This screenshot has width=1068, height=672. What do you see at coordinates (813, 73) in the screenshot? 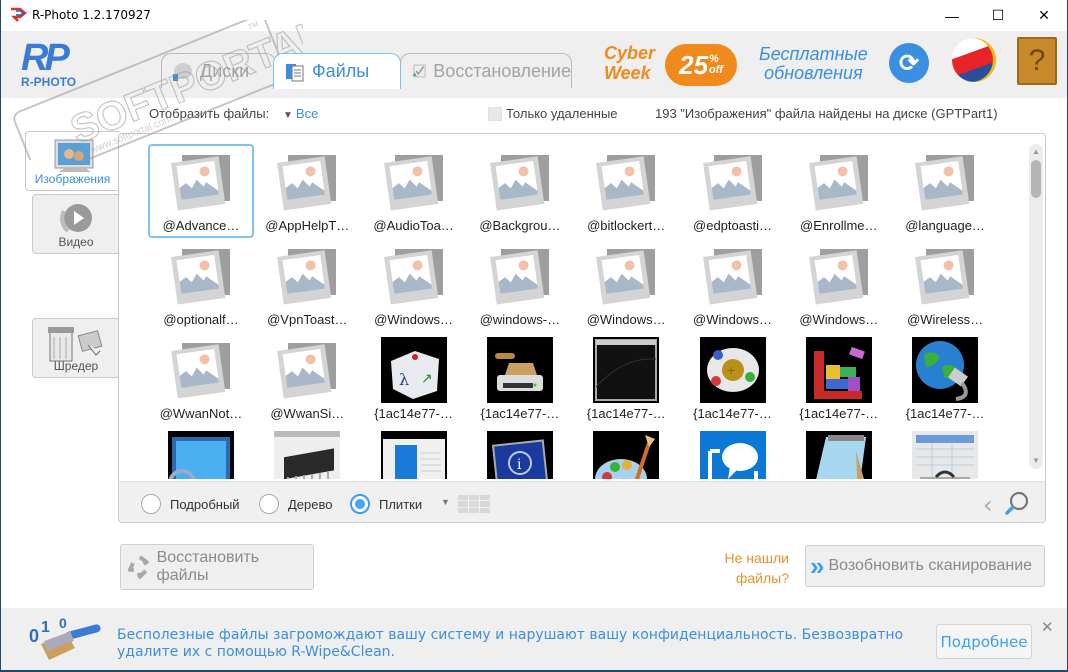
I see `free-updates-line2: обновления` at bounding box center [813, 73].